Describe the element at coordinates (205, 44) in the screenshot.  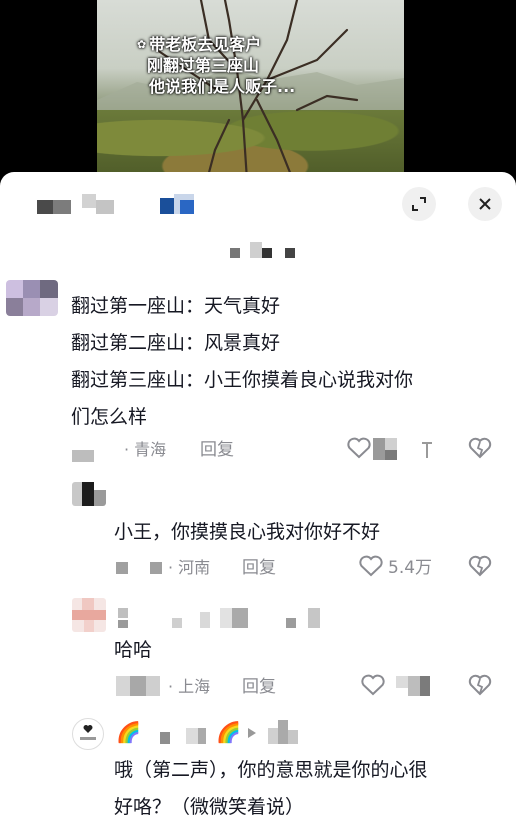
I see `caption-line: 带老板去见客户` at that location.